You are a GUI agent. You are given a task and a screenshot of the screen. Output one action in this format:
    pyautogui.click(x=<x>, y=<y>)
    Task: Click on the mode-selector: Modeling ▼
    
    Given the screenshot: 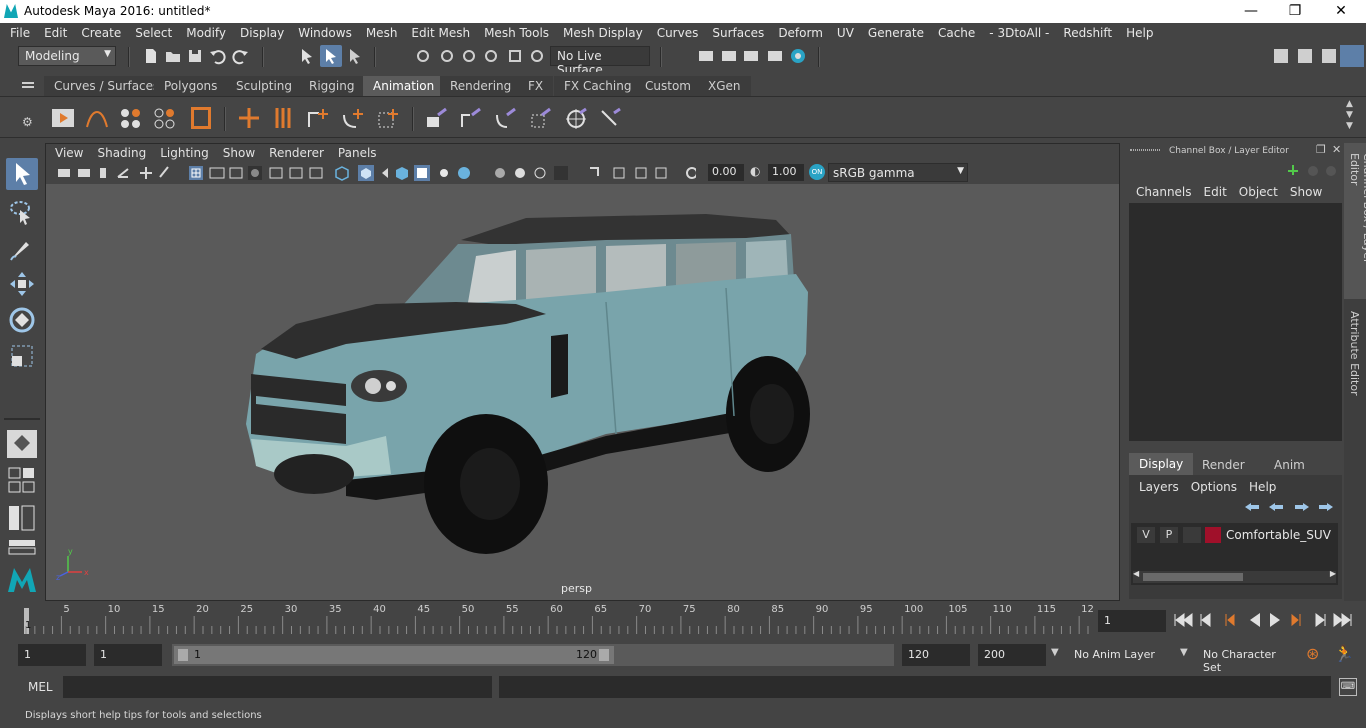 What is the action you would take?
    pyautogui.click(x=67, y=56)
    